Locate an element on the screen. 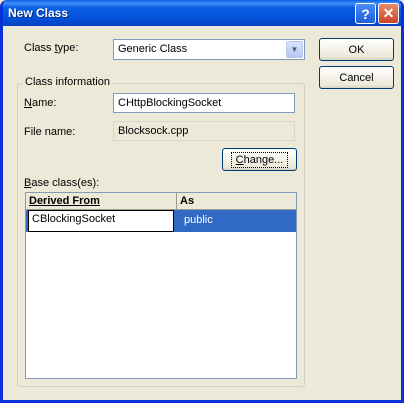 This screenshot has width=404, height=403. ok-button-label: OK is located at coordinates (356, 49).